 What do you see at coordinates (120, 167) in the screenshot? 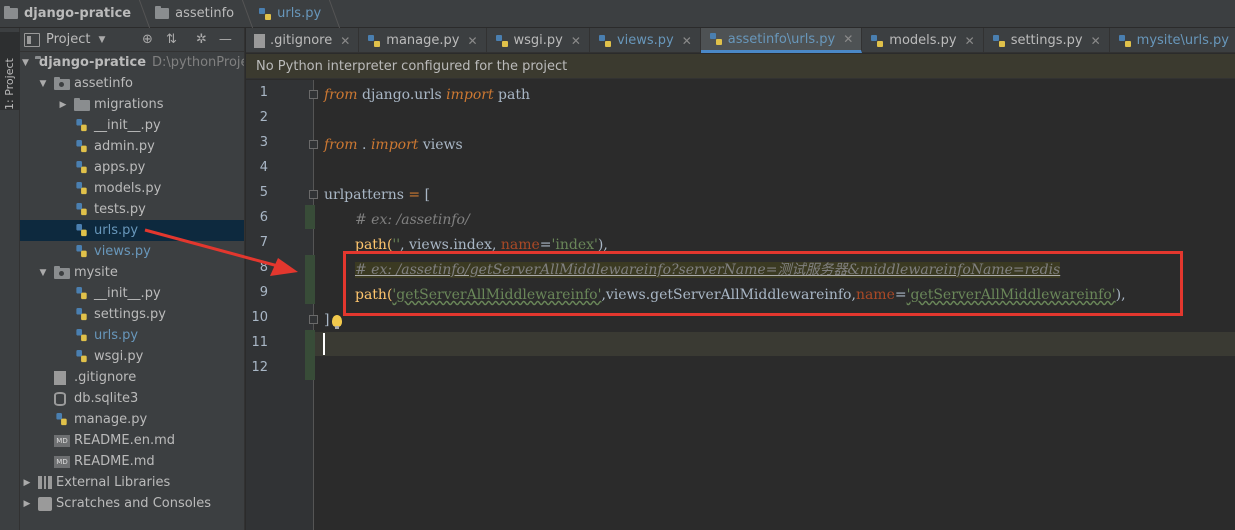
I see `tree-item-label: apps.py` at bounding box center [120, 167].